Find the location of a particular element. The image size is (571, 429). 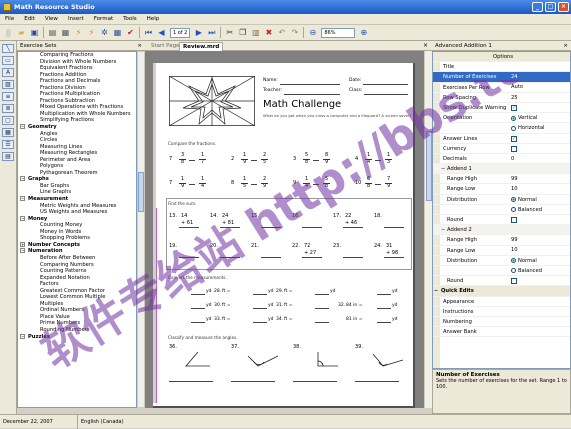

property-row: Horizontal is located at coordinates (501, 128).